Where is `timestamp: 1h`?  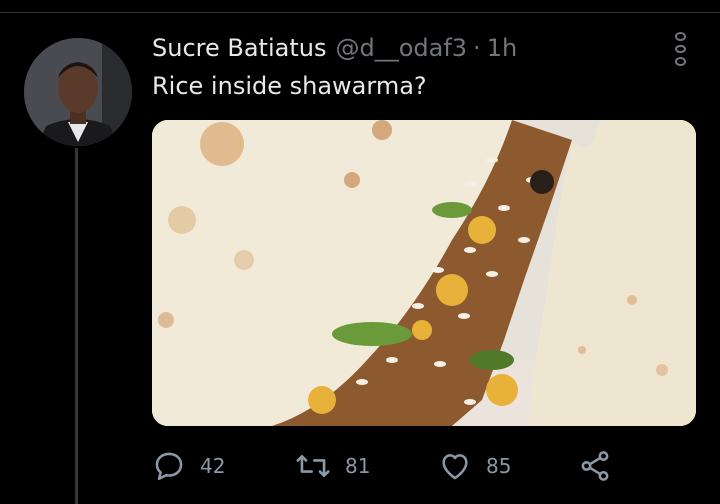 timestamp: 1h is located at coordinates (502, 48).